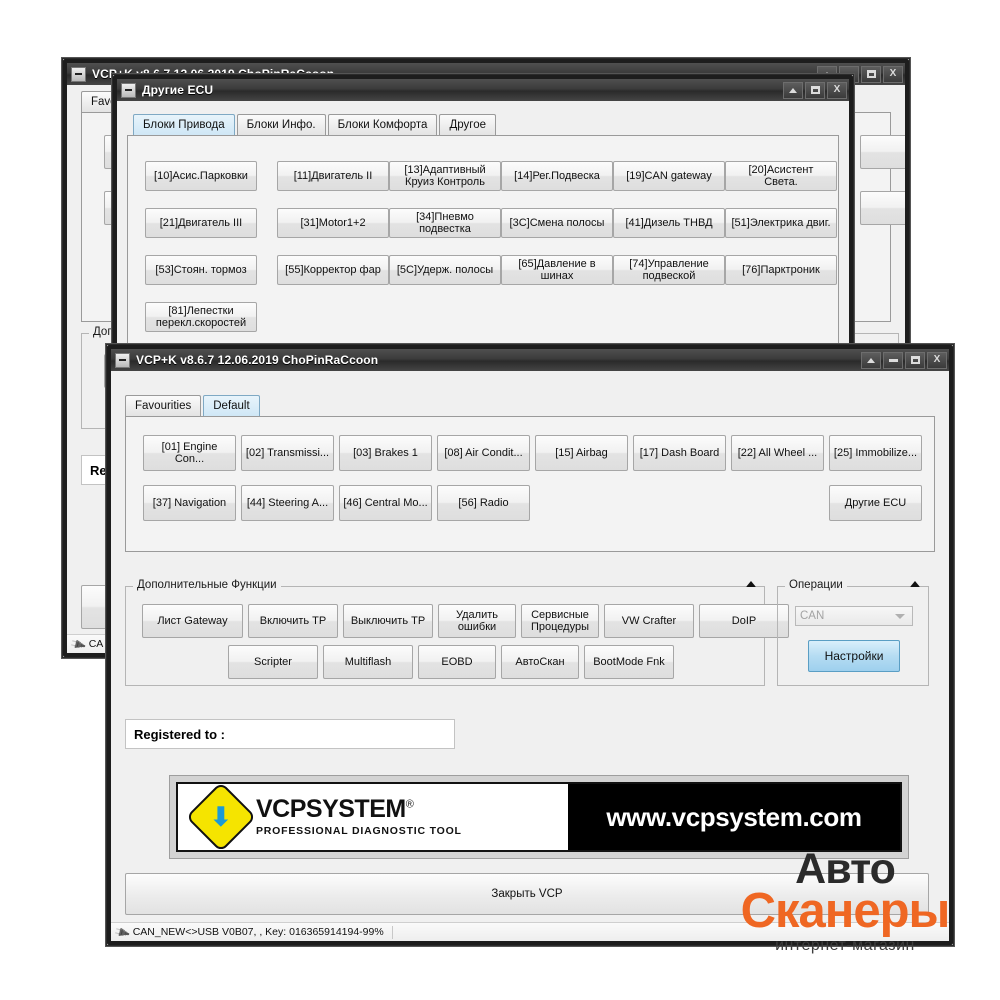  What do you see at coordinates (560, 621) in the screenshot?
I see `function-button-service-procedures: Сервисные Процедуры` at bounding box center [560, 621].